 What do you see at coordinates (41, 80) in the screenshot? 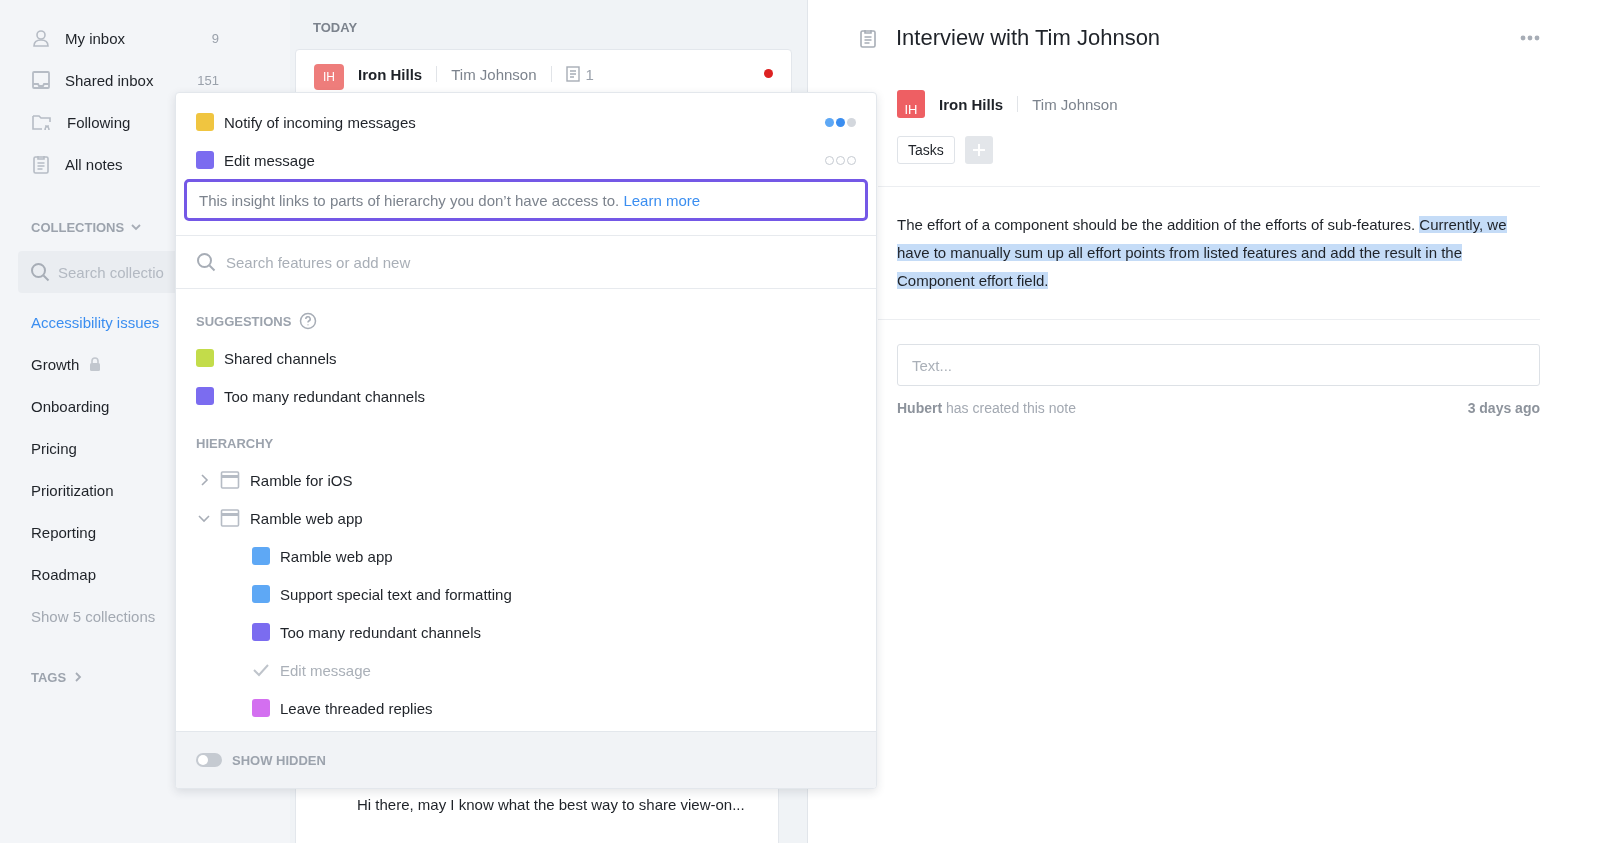
I see `inbox-icon` at bounding box center [41, 80].